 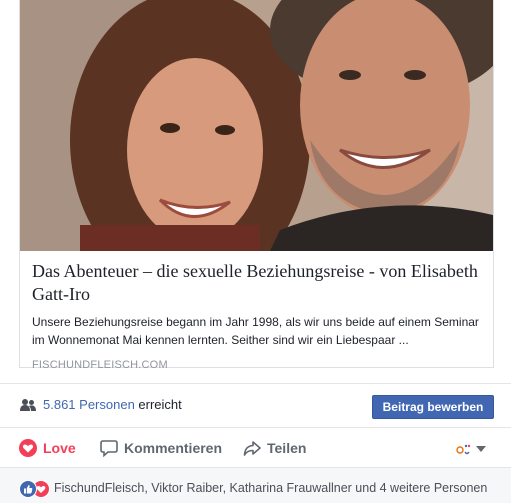 What do you see at coordinates (255, 405) in the screenshot?
I see `reach-bar: 5.861 Personen erreicht Beitrag bewerben` at bounding box center [255, 405].